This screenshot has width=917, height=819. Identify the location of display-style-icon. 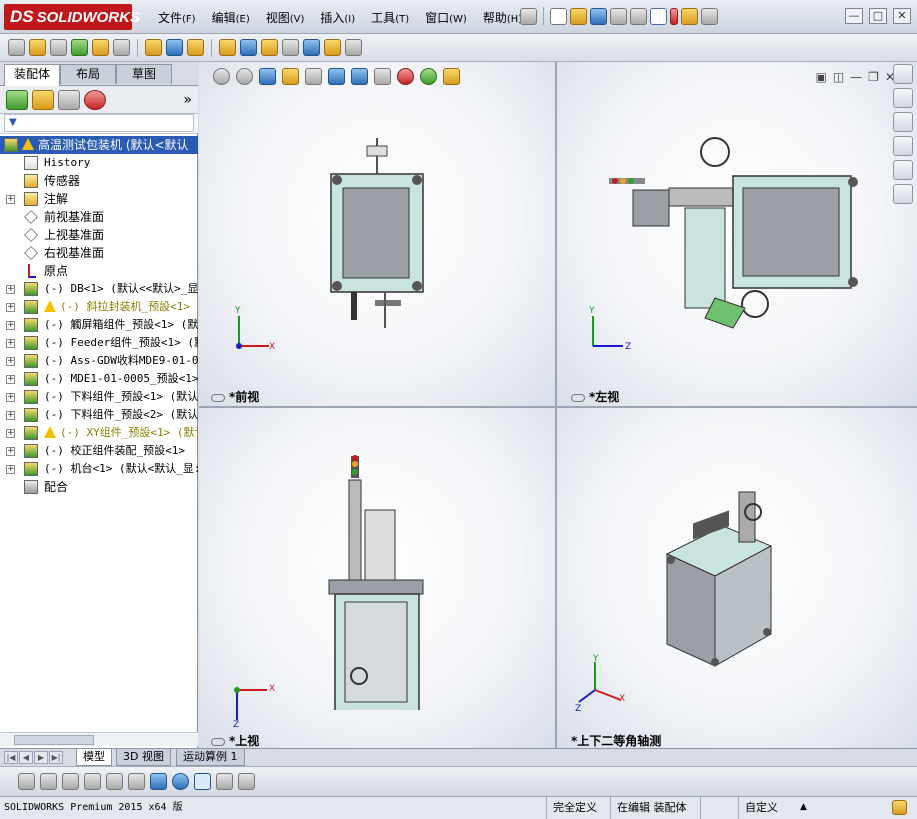
(359, 76).